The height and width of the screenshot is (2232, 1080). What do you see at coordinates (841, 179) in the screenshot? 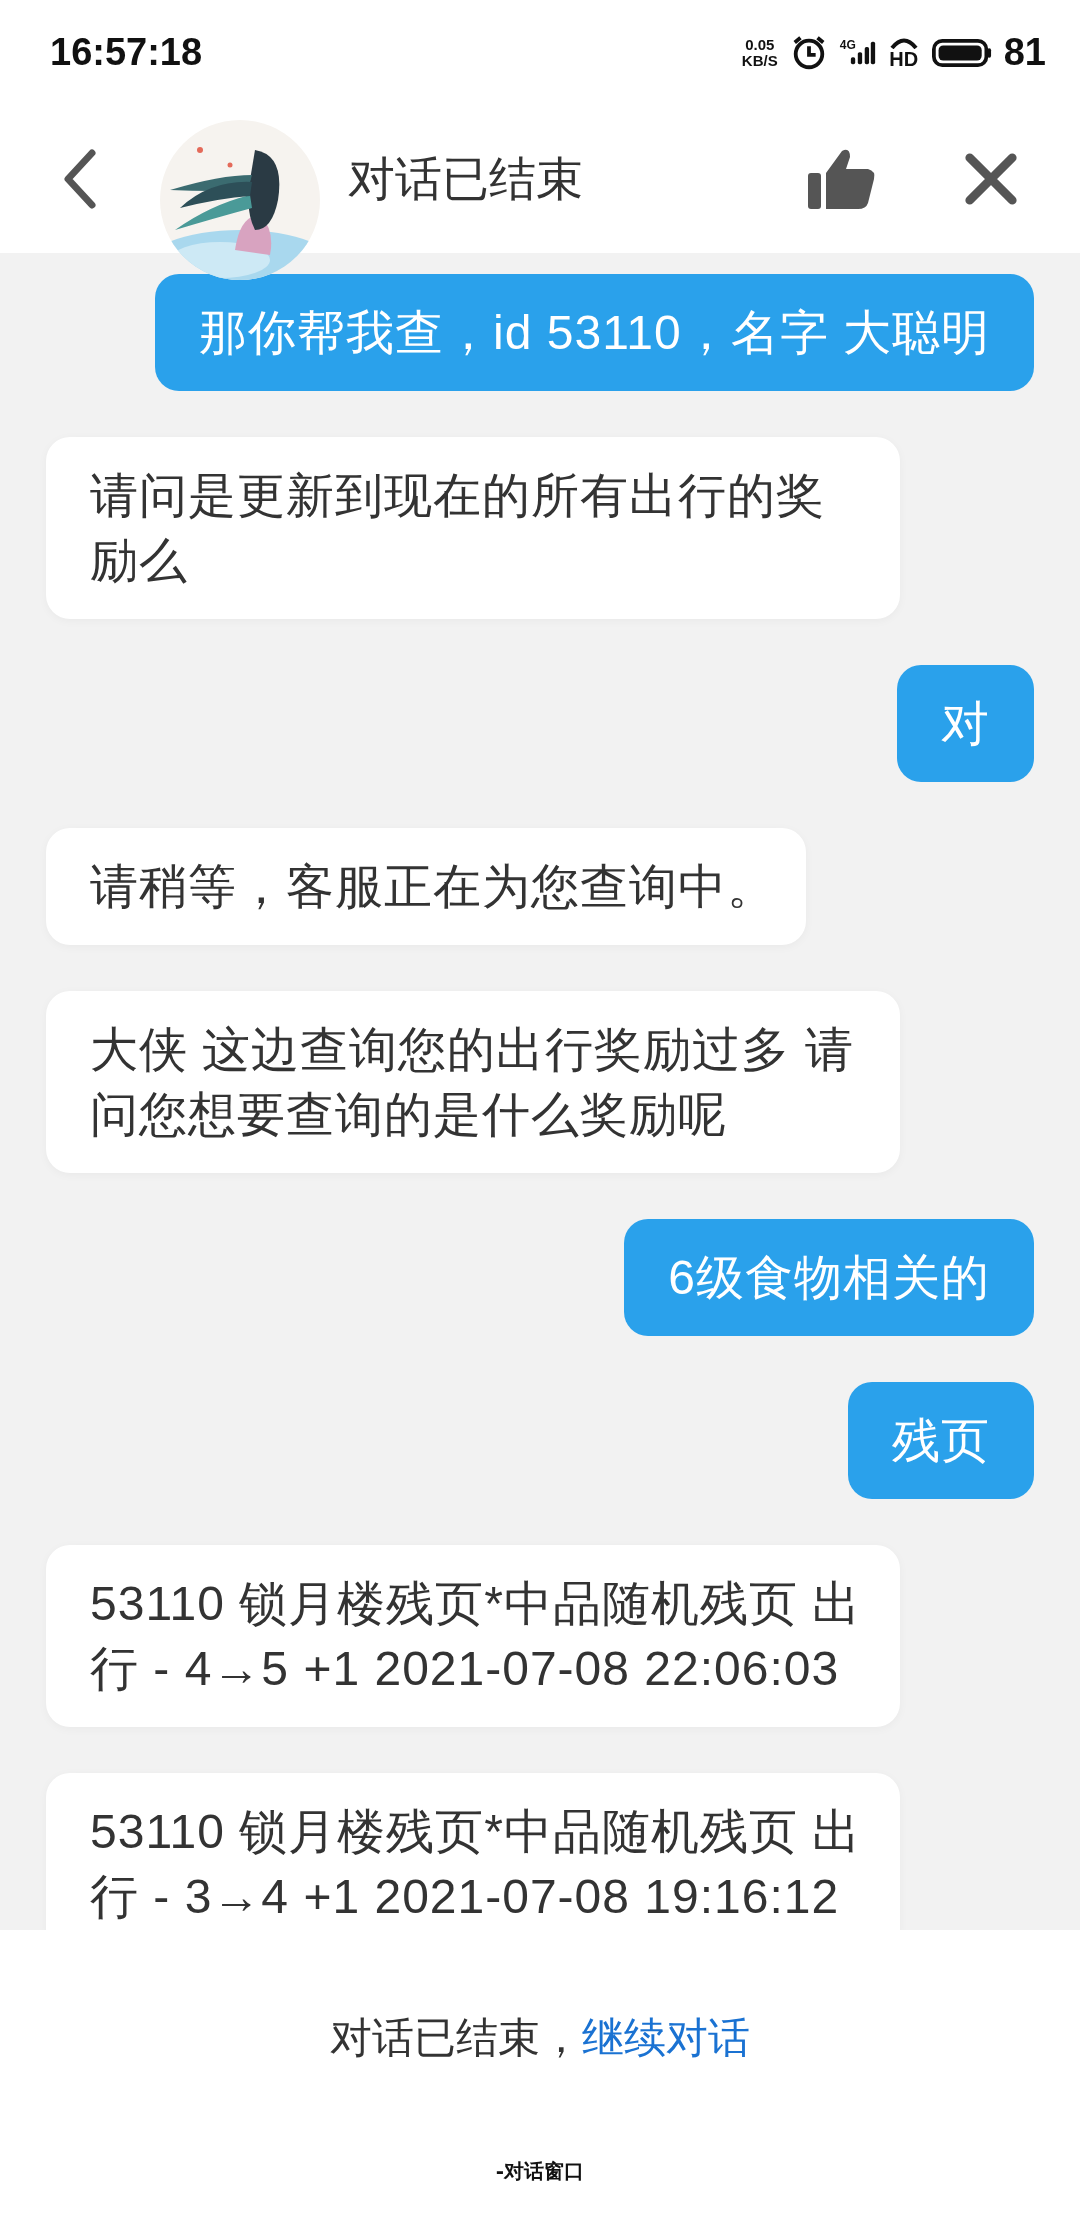
I see `thumbs-up-icon` at bounding box center [841, 179].